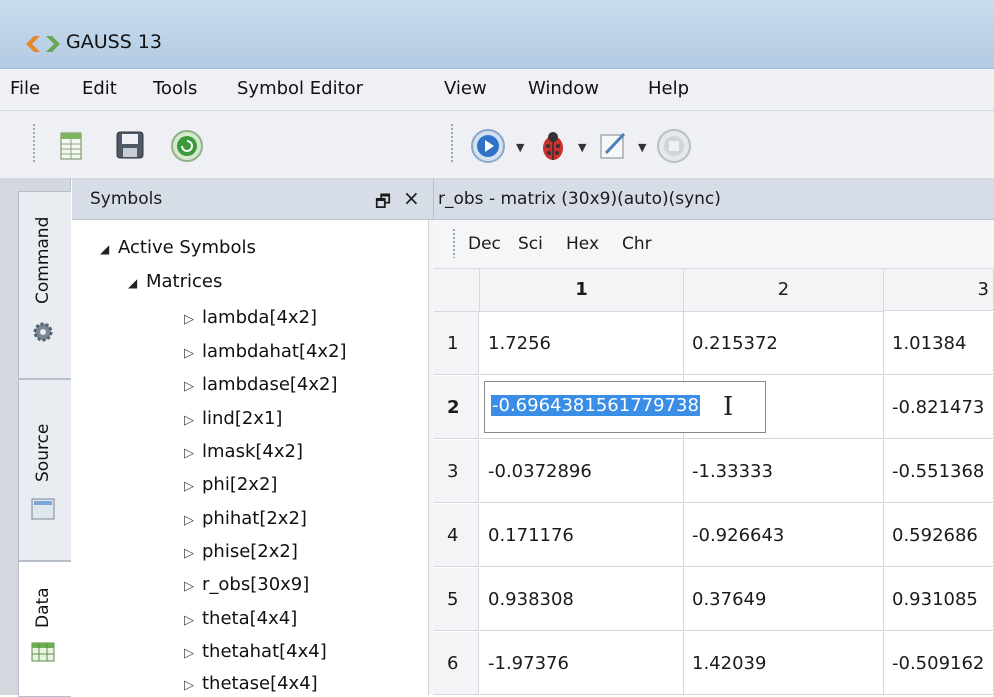 The height and width of the screenshot is (697, 994). Describe the element at coordinates (728, 407) in the screenshot. I see `text-cursor-icon: I` at that location.